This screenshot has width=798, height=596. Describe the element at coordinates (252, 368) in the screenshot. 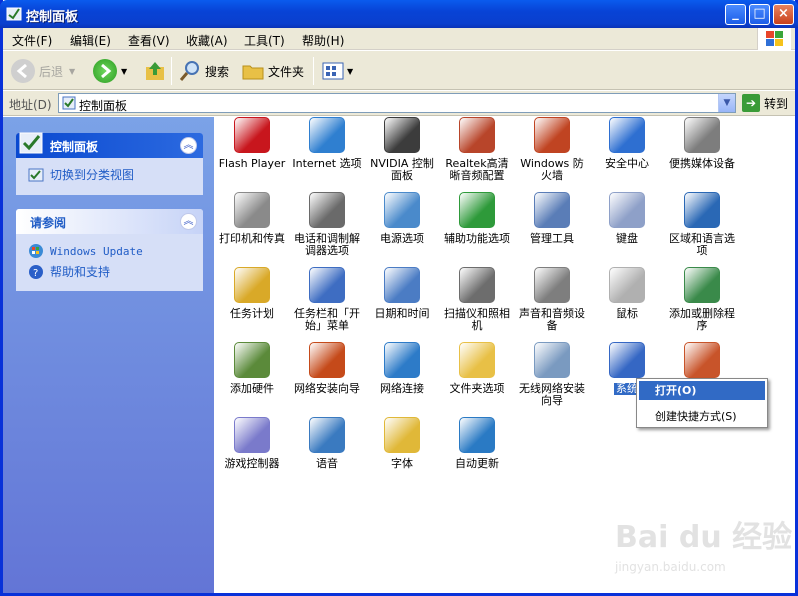

I see `control-panel-item: 添加硬件` at that location.